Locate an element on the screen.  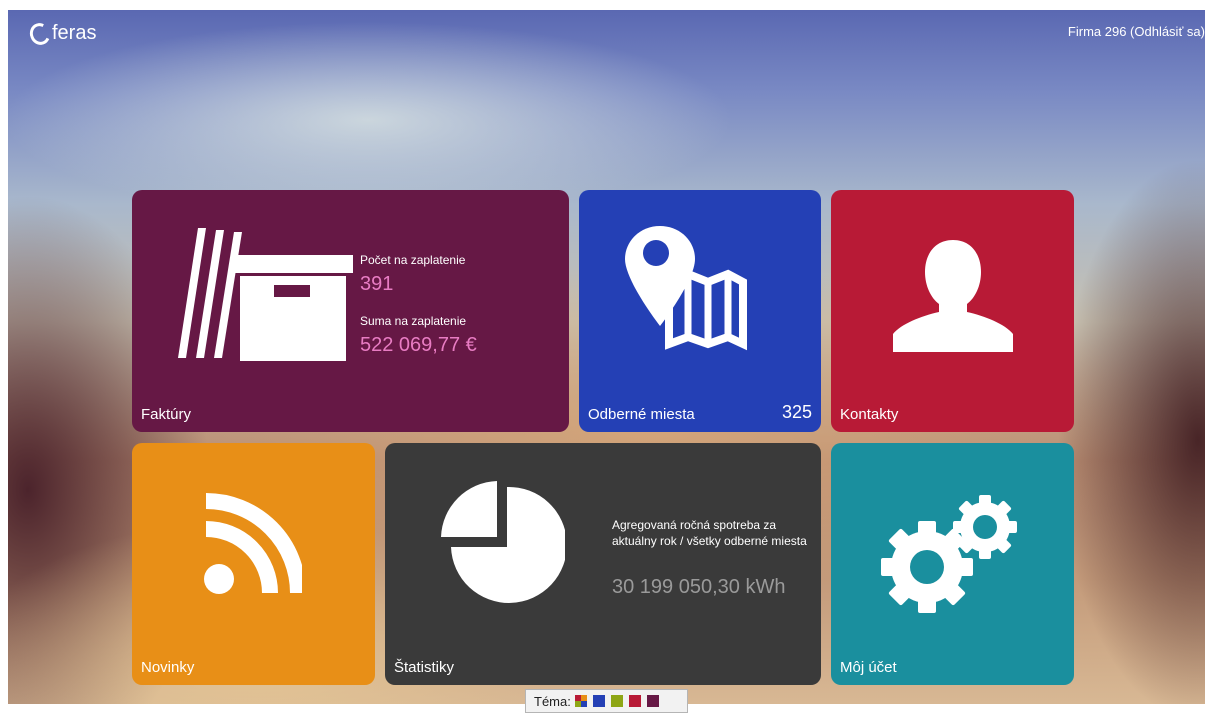
theme-swatch-purple is located at coordinates (652, 701).